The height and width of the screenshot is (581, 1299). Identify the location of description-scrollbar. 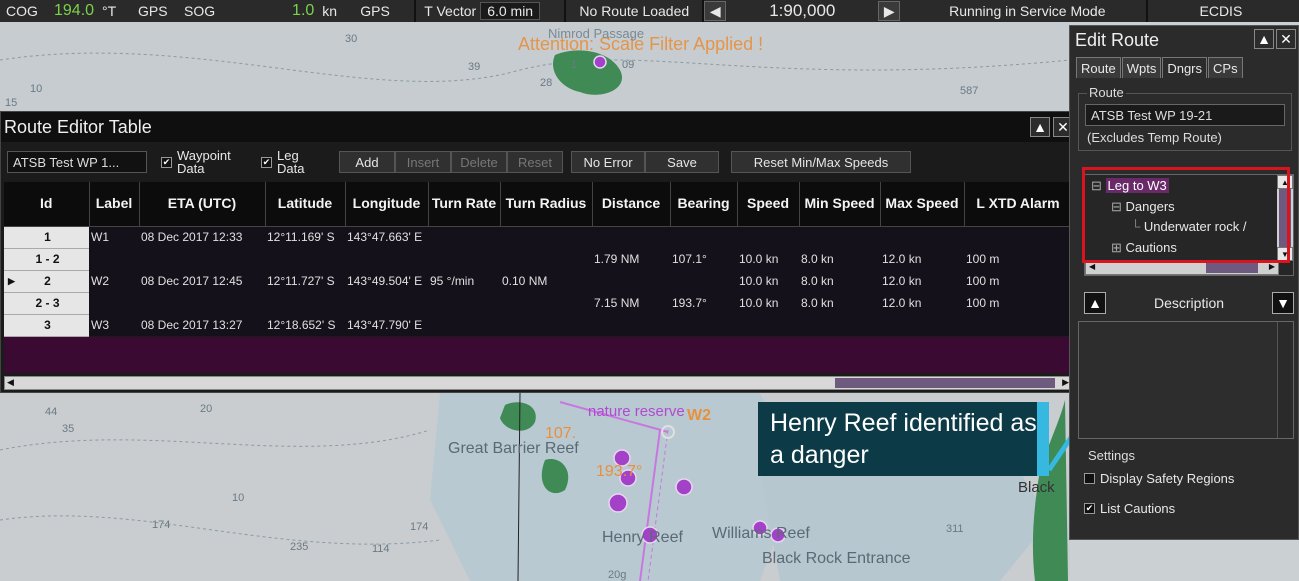
(1285, 380).